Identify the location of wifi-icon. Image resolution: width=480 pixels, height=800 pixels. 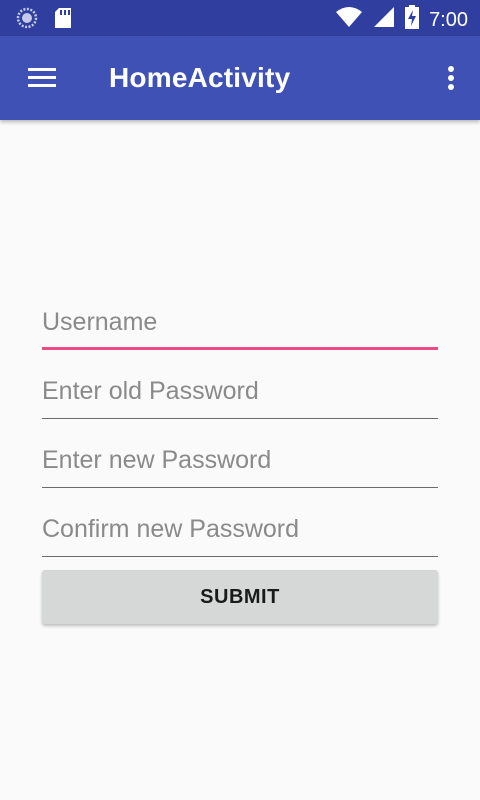
(349, 19).